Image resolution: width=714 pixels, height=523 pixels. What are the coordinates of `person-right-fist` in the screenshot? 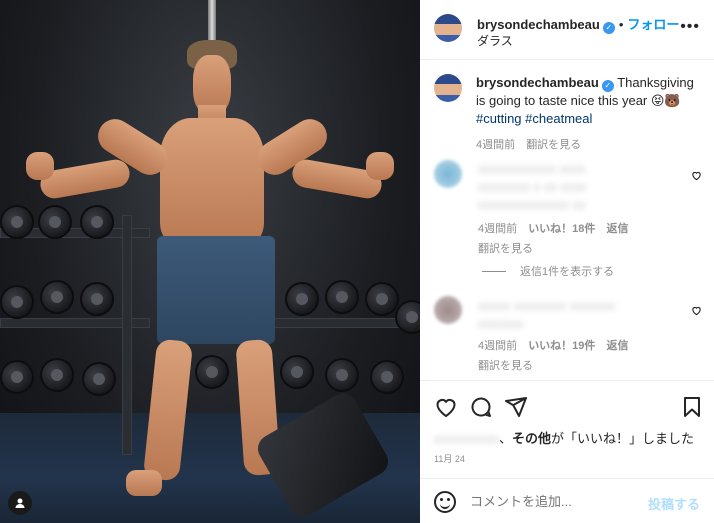 It's located at (380, 166).